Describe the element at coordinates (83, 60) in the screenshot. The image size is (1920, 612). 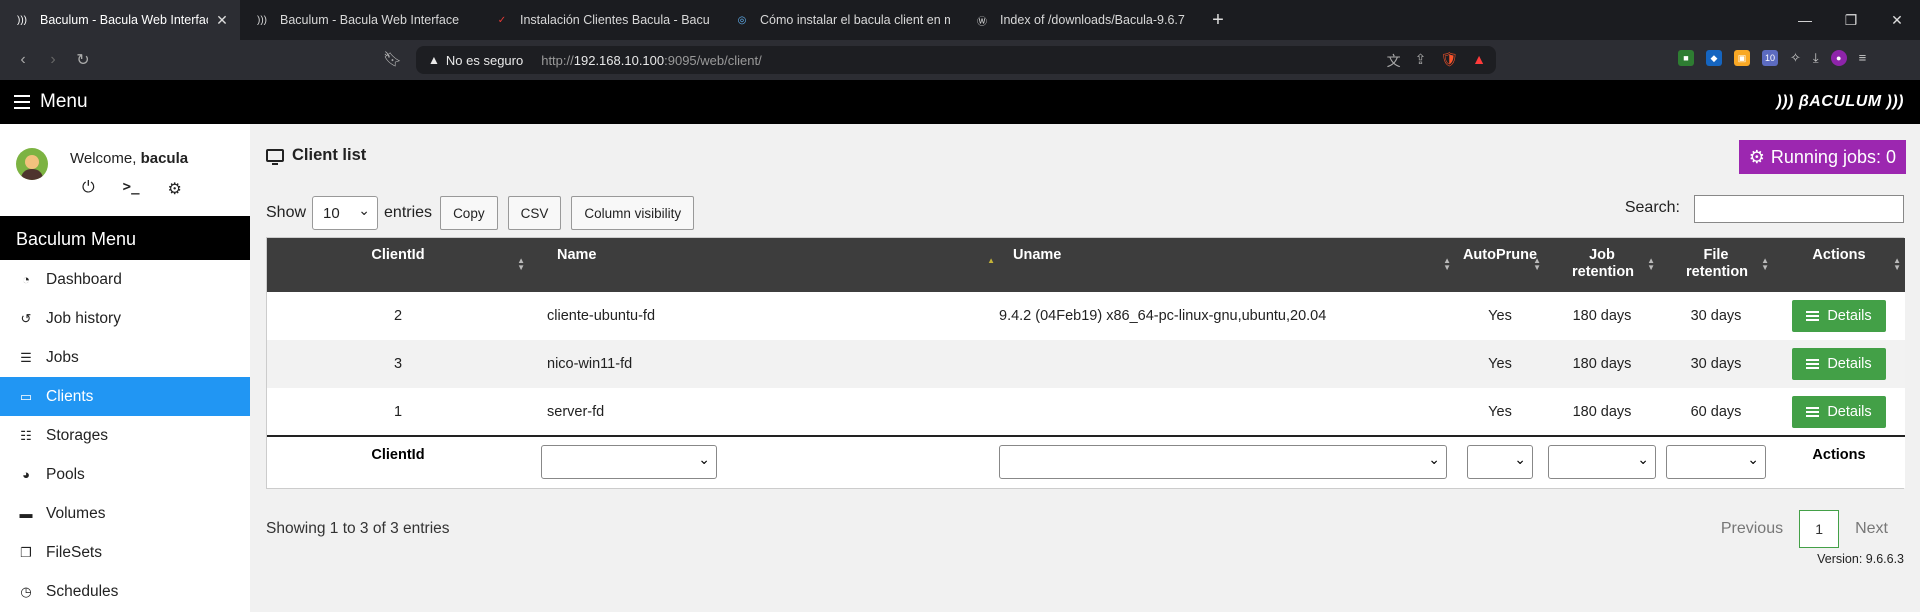
I see `reload-icon: ↻` at that location.